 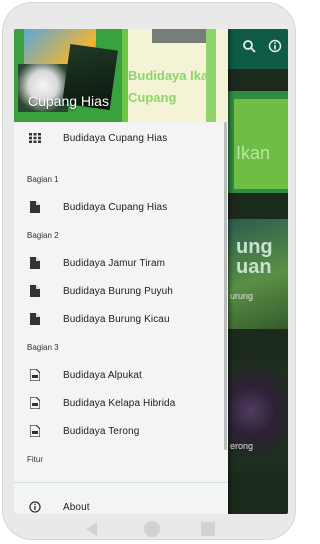 What do you see at coordinates (178, 87) in the screenshot?
I see `header-title-right: Budidaya Ikan Cupang` at bounding box center [178, 87].